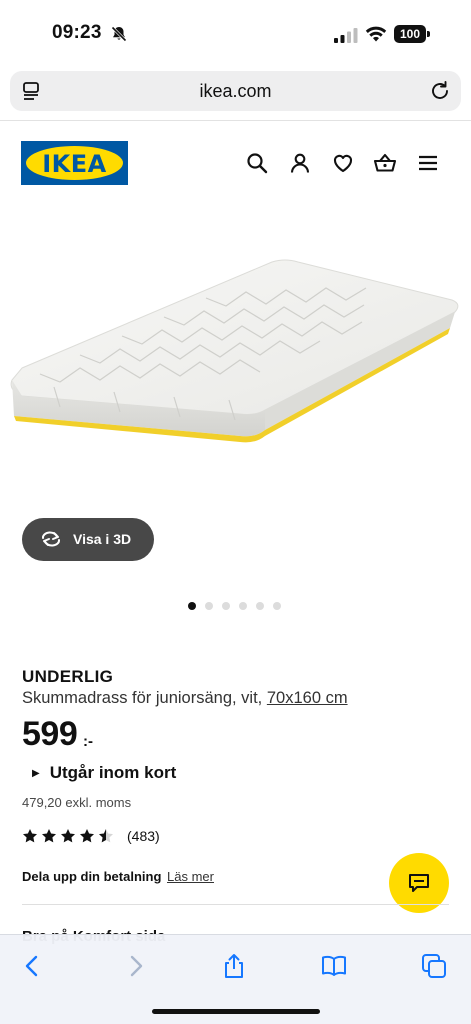 This screenshot has width=471, height=1024. I want to click on product-description-text: Skummadrass för juniorsäng, vit,, so click(142, 698).